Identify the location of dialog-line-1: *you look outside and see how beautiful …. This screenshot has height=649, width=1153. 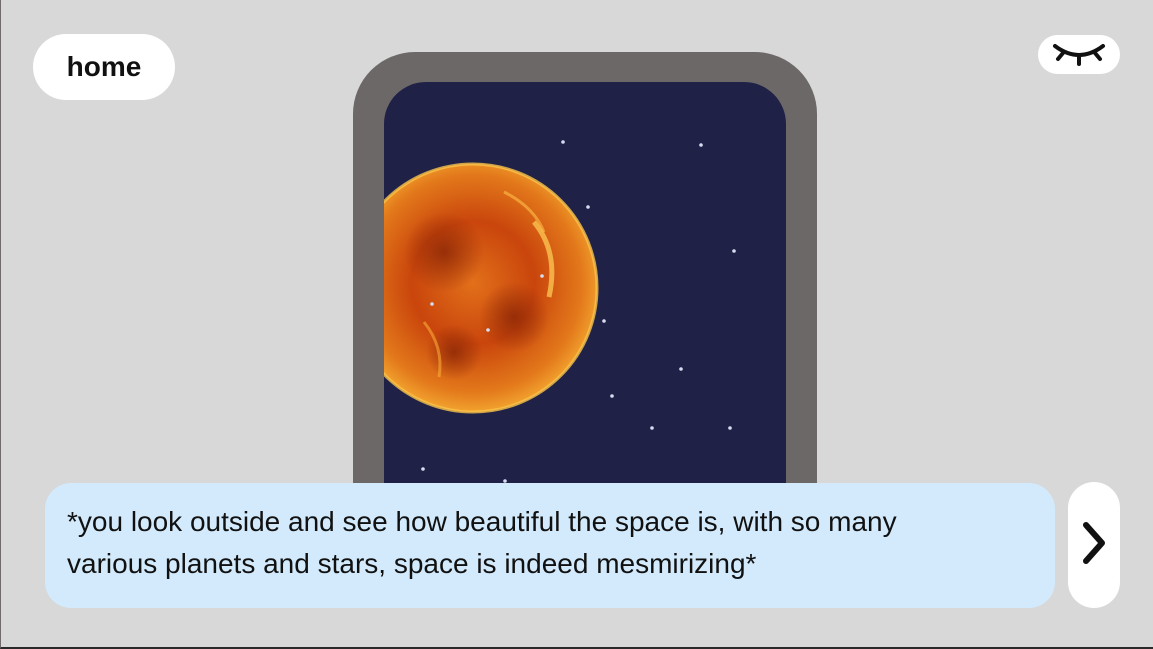
(482, 521).